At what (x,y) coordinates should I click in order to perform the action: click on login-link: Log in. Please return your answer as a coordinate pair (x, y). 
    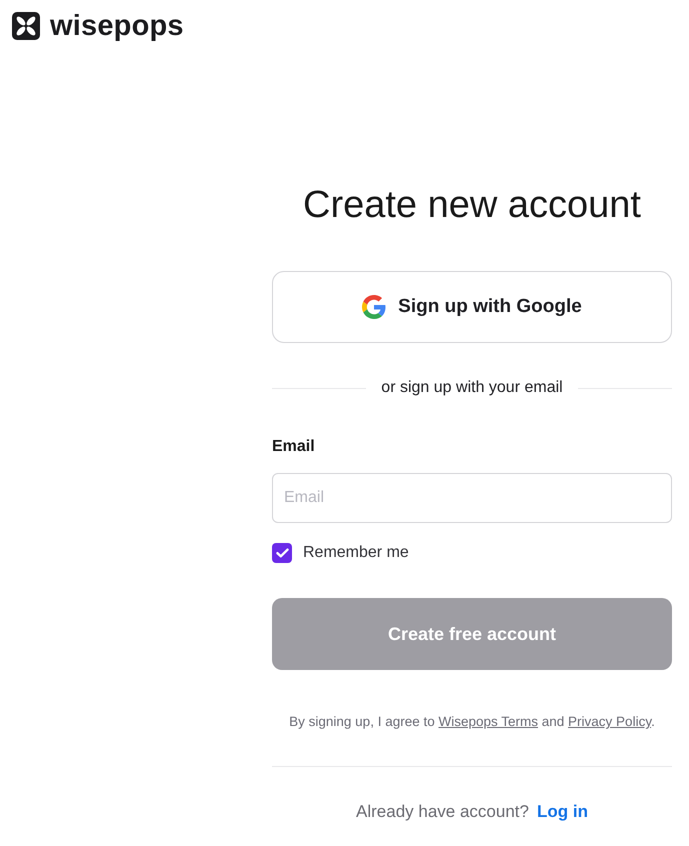
    Looking at the image, I should click on (562, 812).